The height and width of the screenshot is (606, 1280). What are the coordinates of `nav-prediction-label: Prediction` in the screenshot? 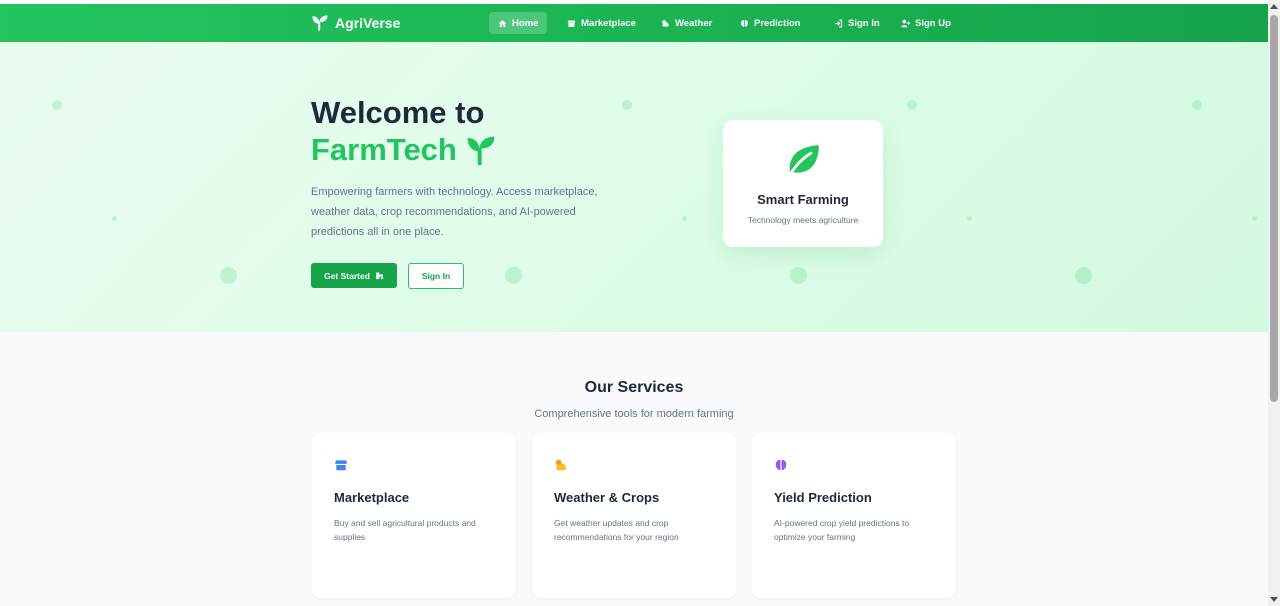 It's located at (777, 23).